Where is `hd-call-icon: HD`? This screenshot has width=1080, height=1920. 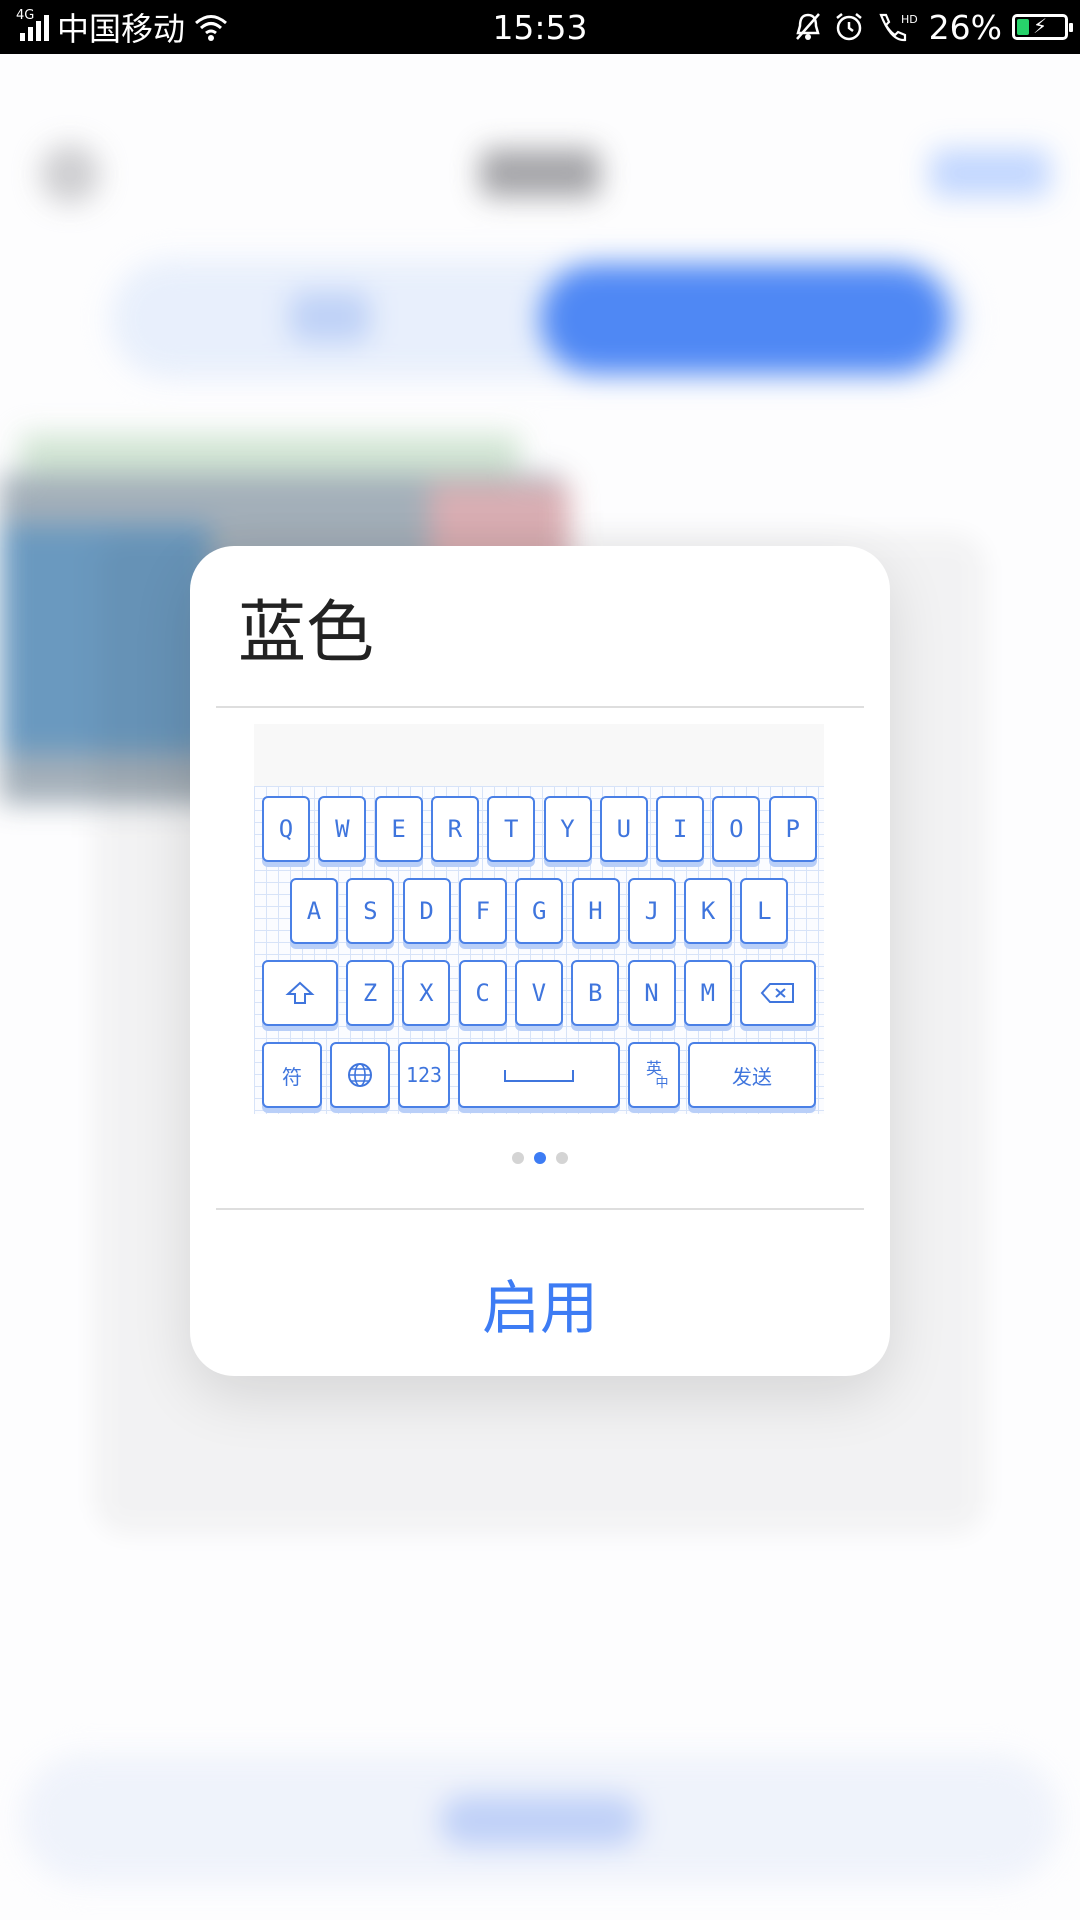 hd-call-icon: HD is located at coordinates (898, 27).